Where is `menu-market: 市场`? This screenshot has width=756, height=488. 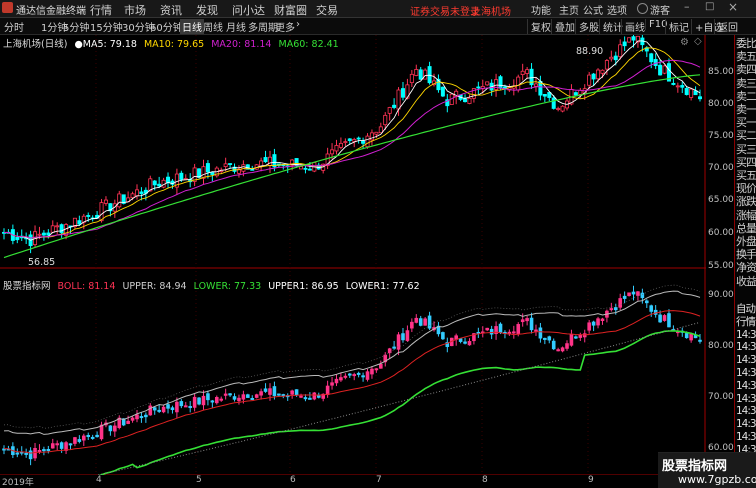
menu-market: 市场 is located at coordinates (135, 10).